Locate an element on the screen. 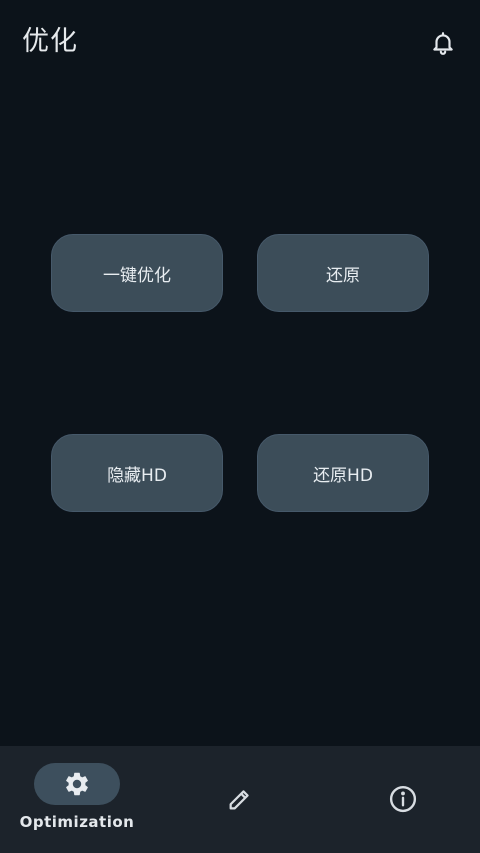 Image resolution: width=480 pixels, height=853 pixels. pencil-icon is located at coordinates (239, 800).